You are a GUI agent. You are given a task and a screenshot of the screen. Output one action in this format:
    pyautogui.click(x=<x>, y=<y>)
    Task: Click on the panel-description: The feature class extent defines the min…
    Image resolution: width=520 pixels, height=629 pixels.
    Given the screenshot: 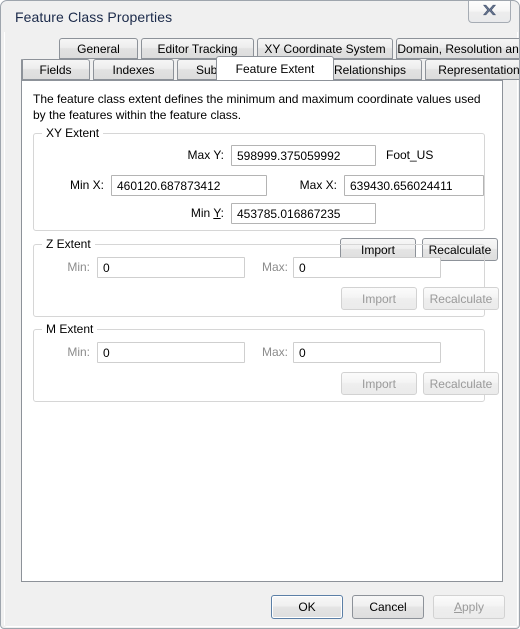 What is the action you would take?
    pyautogui.click(x=257, y=107)
    